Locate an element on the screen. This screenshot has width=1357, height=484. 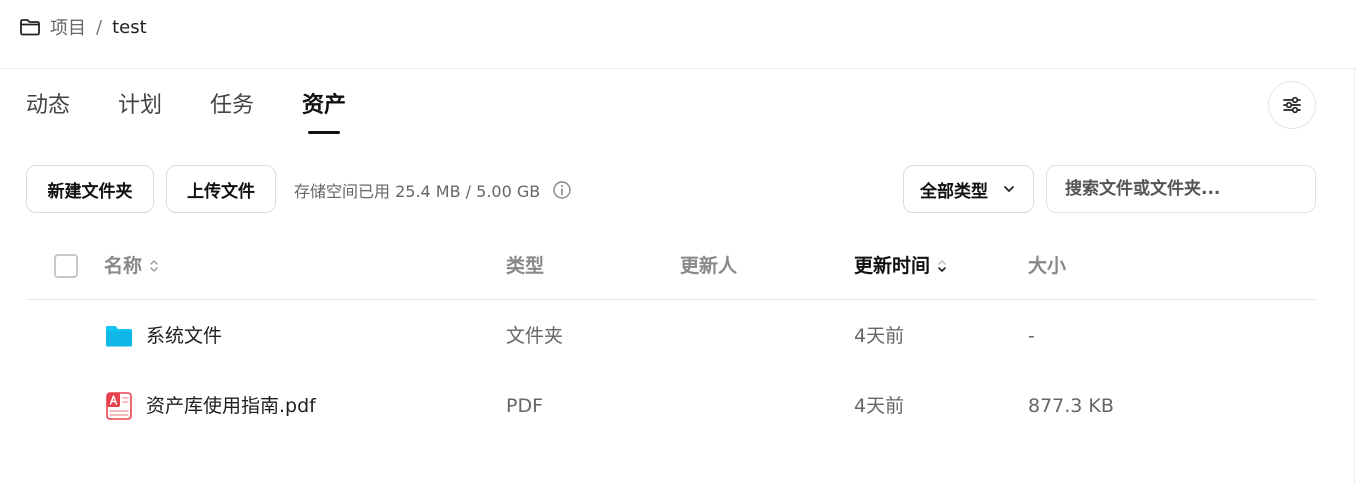
storage-usage: 存储空间已用 25.4 MB / 5.00 GB is located at coordinates (433, 190).